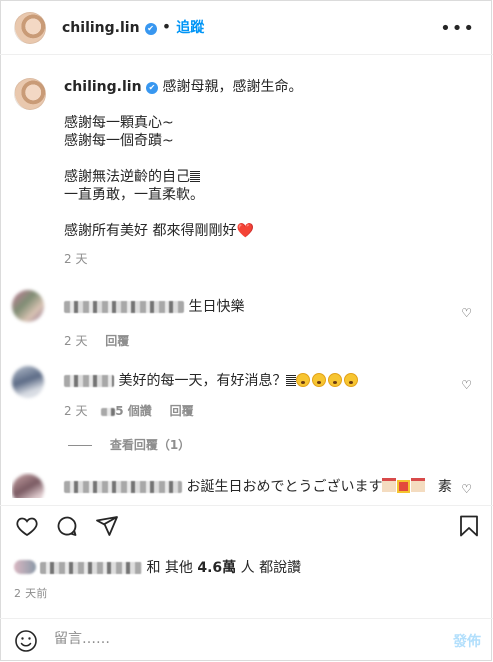 The image size is (493, 662). What do you see at coordinates (246, 525) in the screenshot?
I see `action-bar` at bounding box center [246, 525].